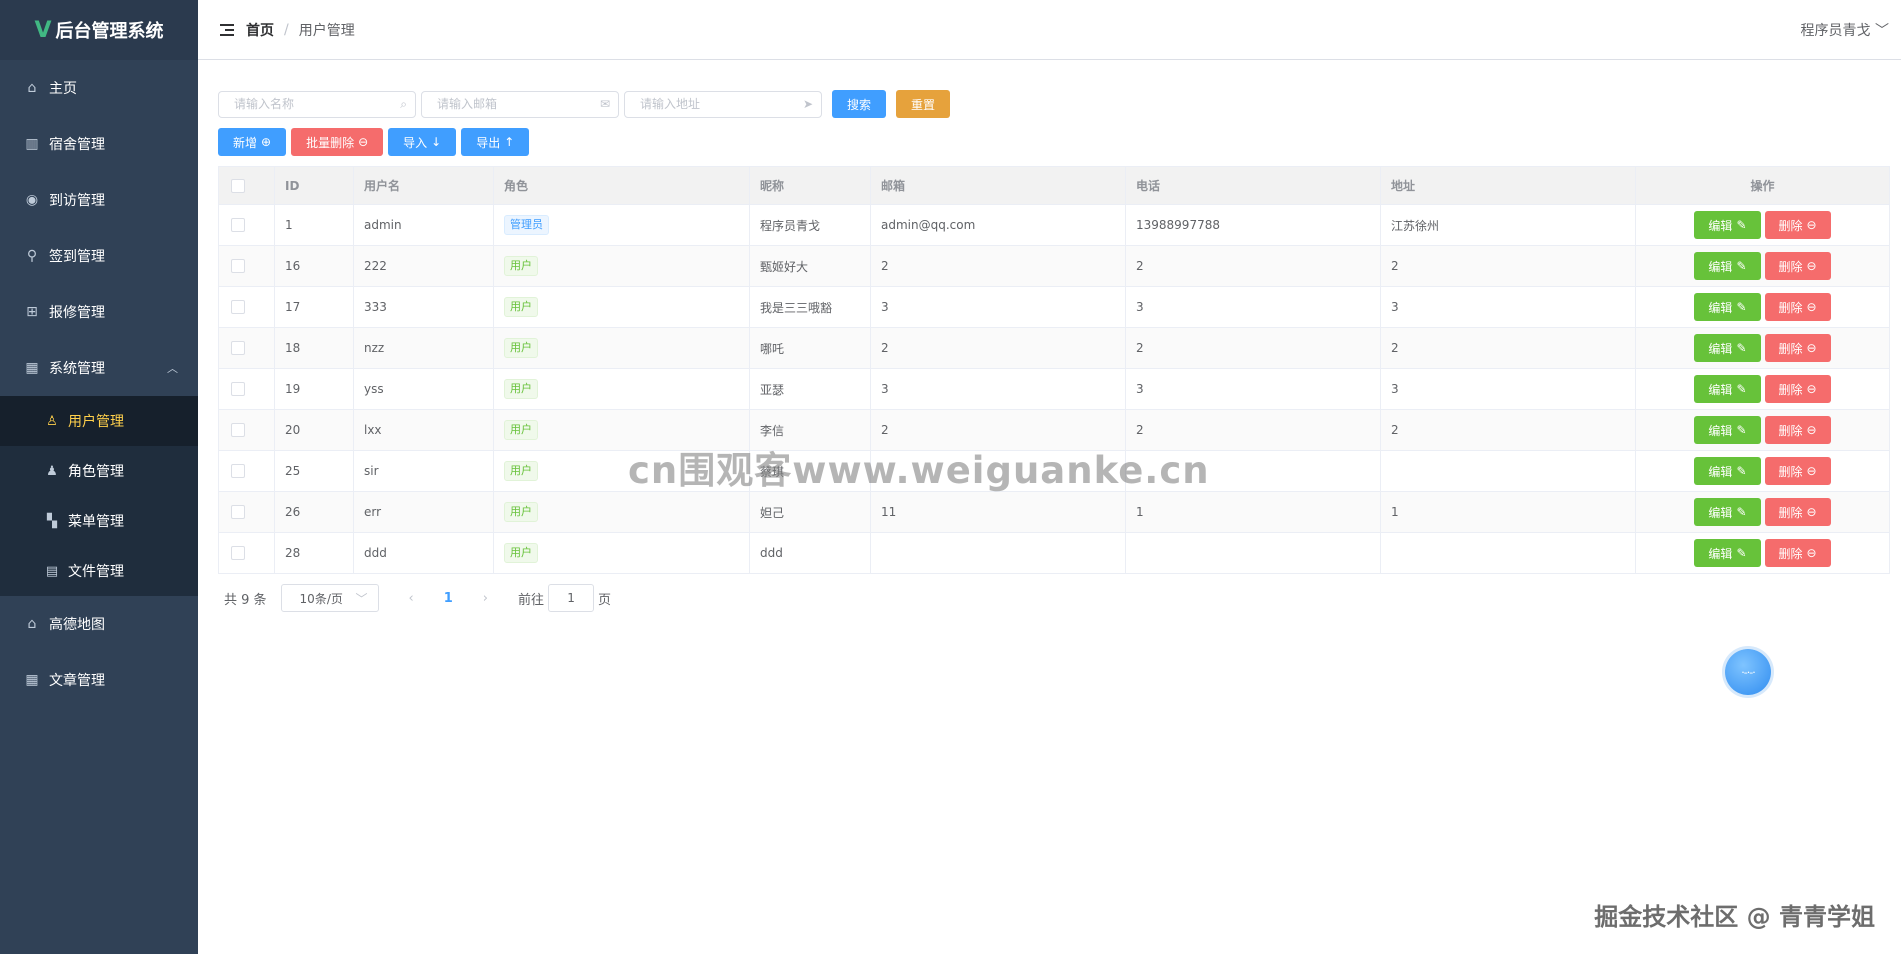  I want to click on column-header: 电话, so click(1253, 185).